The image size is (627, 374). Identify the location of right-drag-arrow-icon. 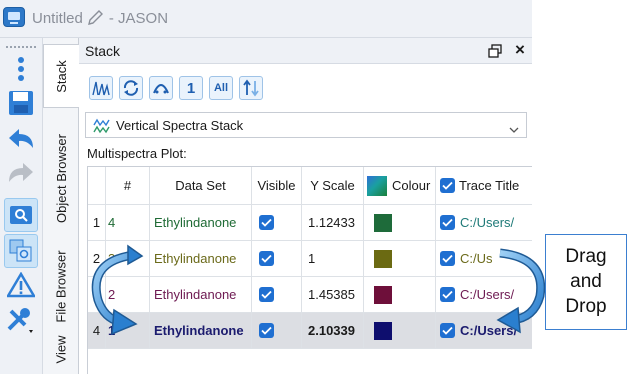
(521, 291).